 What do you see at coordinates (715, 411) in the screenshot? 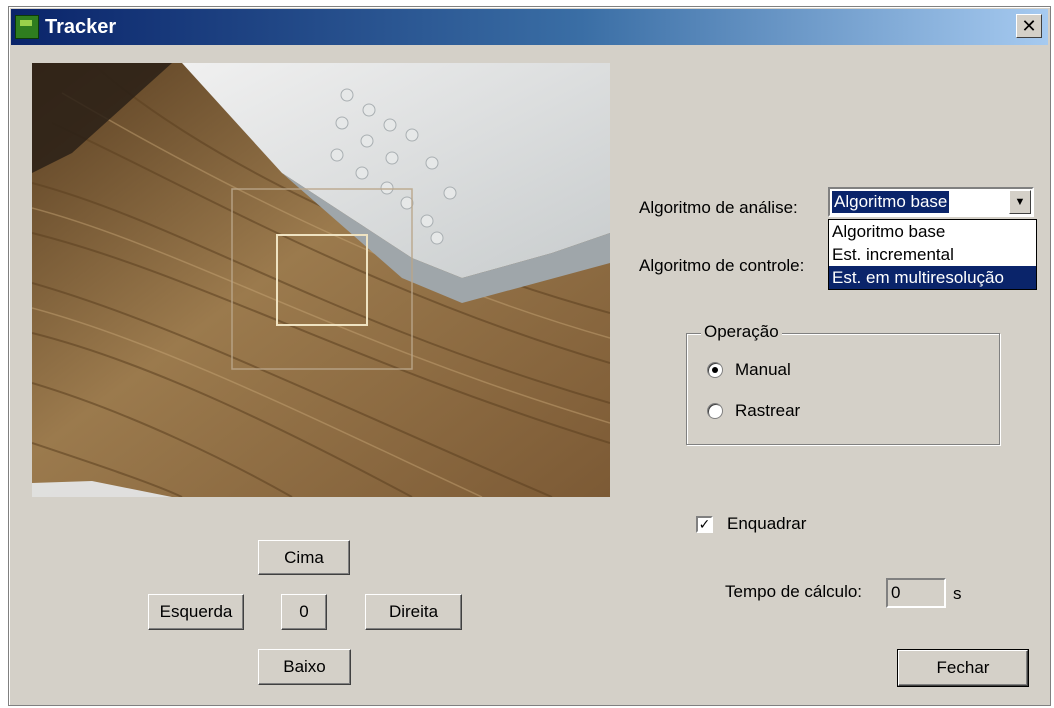
I see `track-radio` at bounding box center [715, 411].